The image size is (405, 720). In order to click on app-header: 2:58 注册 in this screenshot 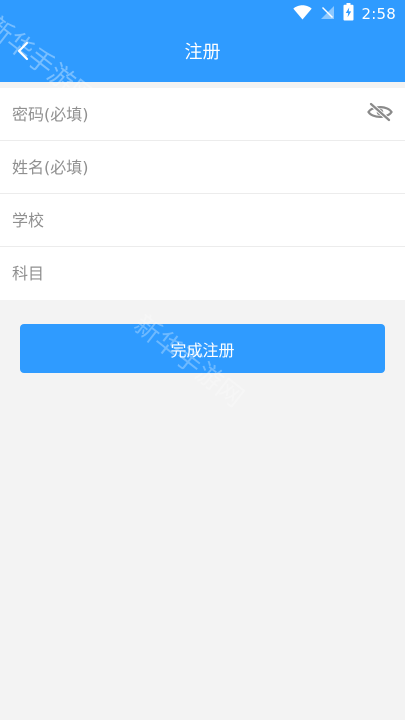, I will do `click(202, 41)`.